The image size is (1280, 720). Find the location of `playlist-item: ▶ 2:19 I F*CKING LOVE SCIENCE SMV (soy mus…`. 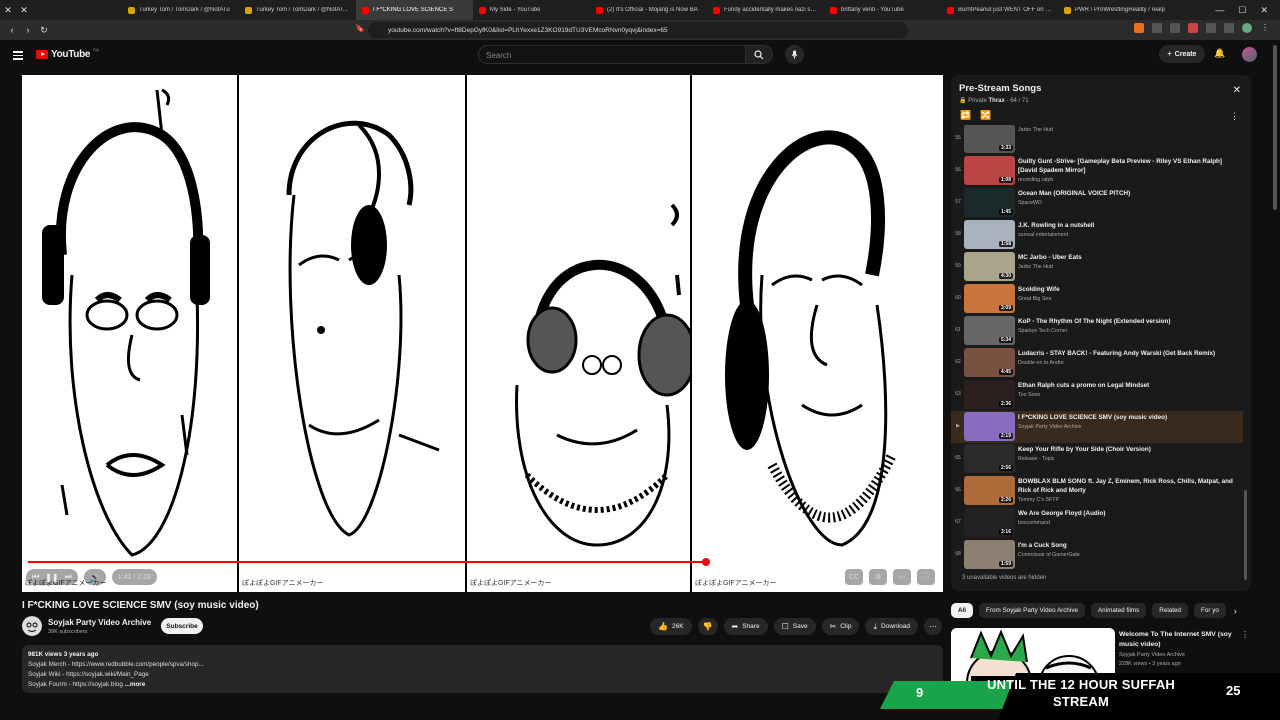

playlist-item: ▶ 2:19 I F*CKING LOVE SCIENCE SMV (soy mus… is located at coordinates (1097, 427).